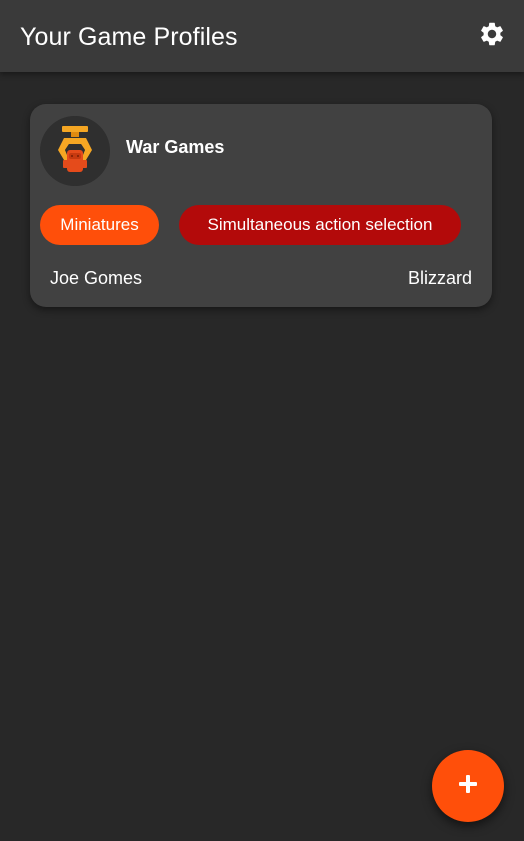 The width and height of the screenshot is (524, 841). I want to click on settings-button, so click(492, 36).